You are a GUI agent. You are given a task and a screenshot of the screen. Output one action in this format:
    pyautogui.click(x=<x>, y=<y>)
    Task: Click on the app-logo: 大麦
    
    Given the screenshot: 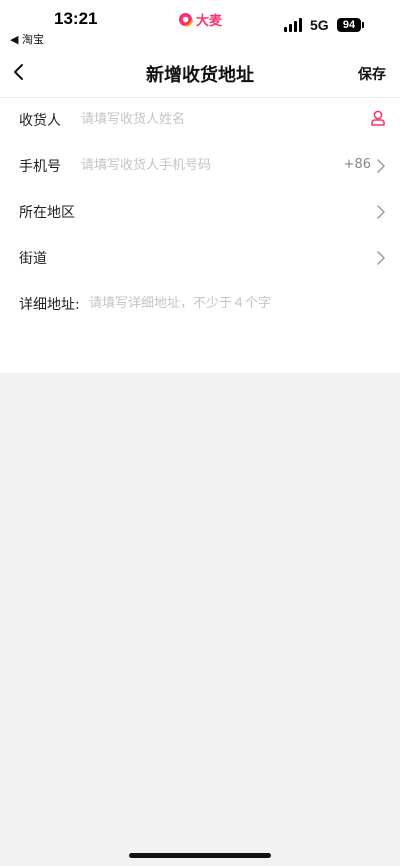 What is the action you would take?
    pyautogui.click(x=200, y=19)
    